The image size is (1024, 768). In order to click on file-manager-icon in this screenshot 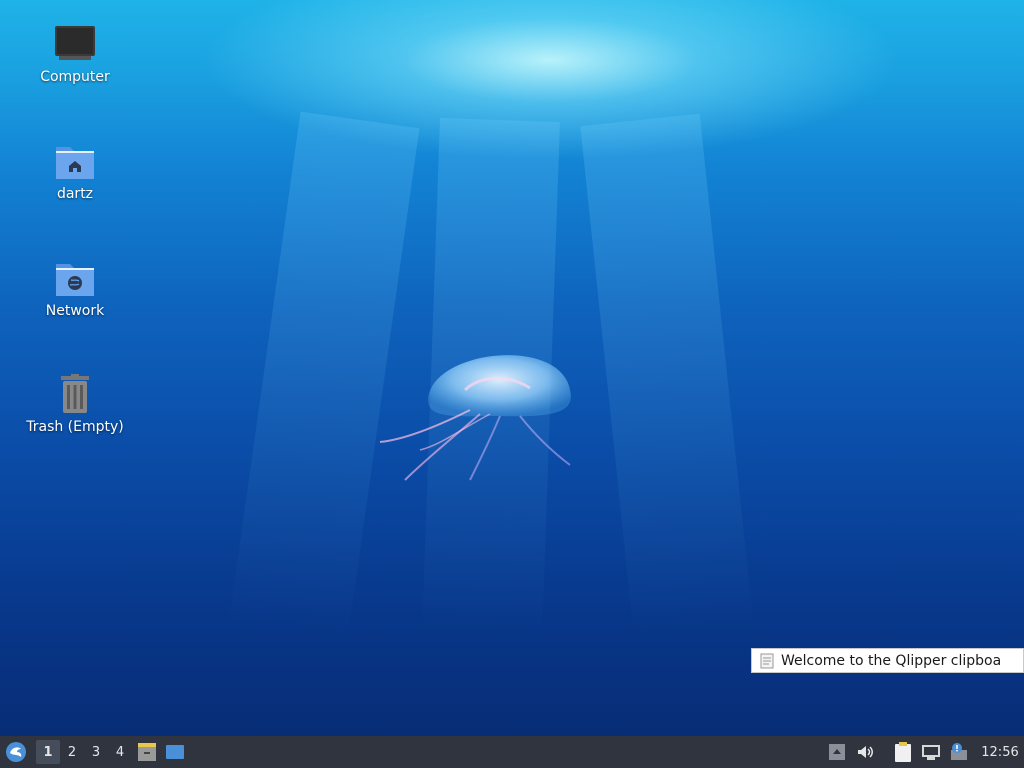, I will do `click(147, 752)`.